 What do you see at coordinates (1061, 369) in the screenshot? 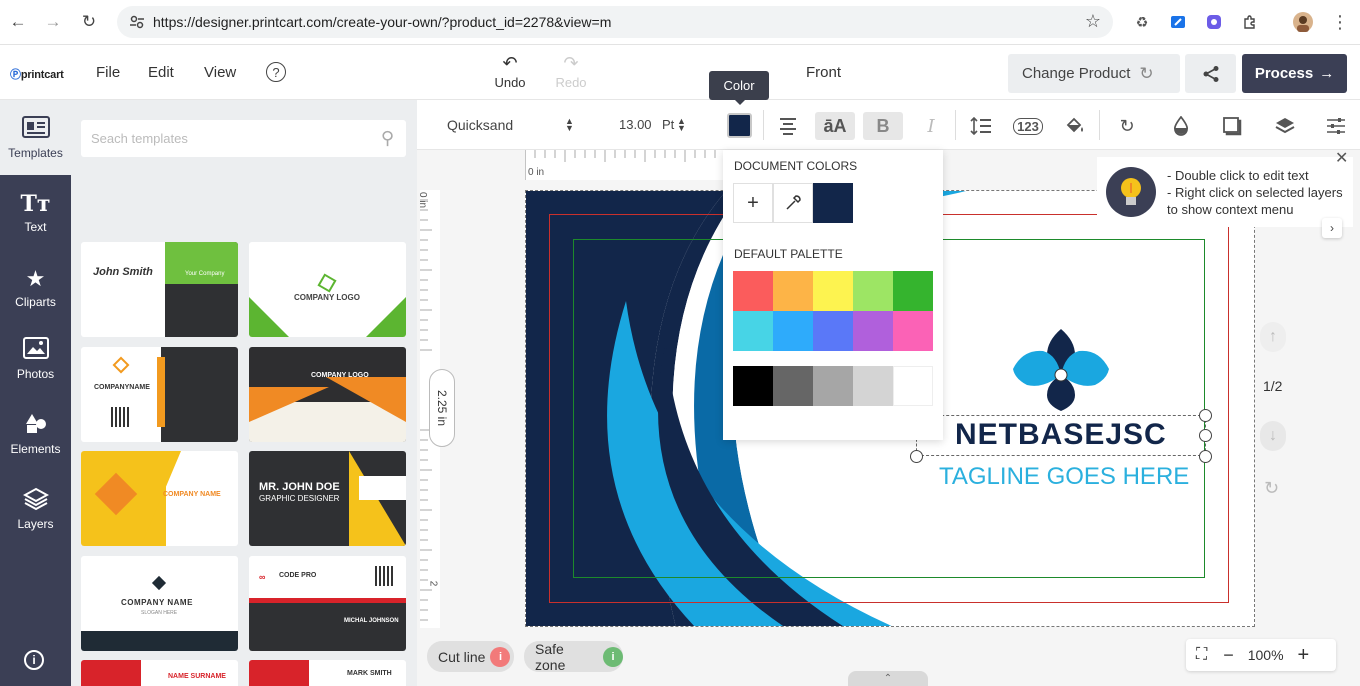
I see `brand-logo-mark` at bounding box center [1061, 369].